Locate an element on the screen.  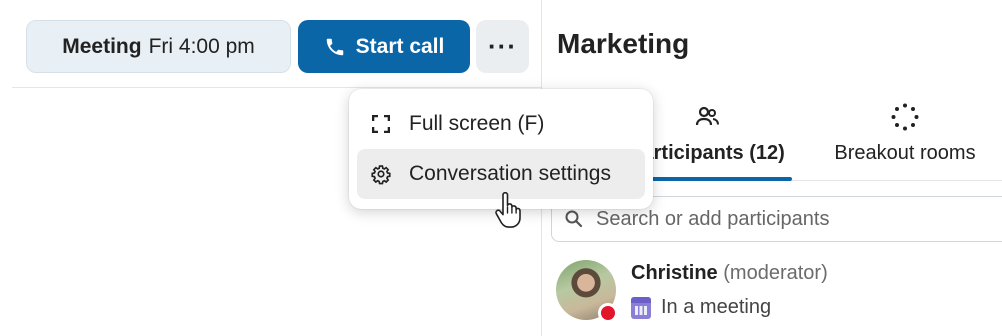
menu-item-full-screen: Full screen (F) is located at coordinates (501, 124).